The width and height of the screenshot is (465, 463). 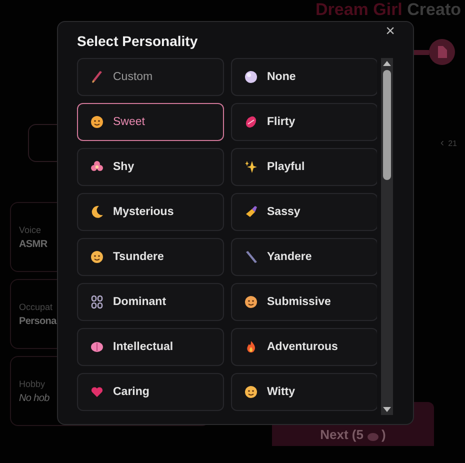 I want to click on field-placeholder: No hob, so click(x=34, y=398).